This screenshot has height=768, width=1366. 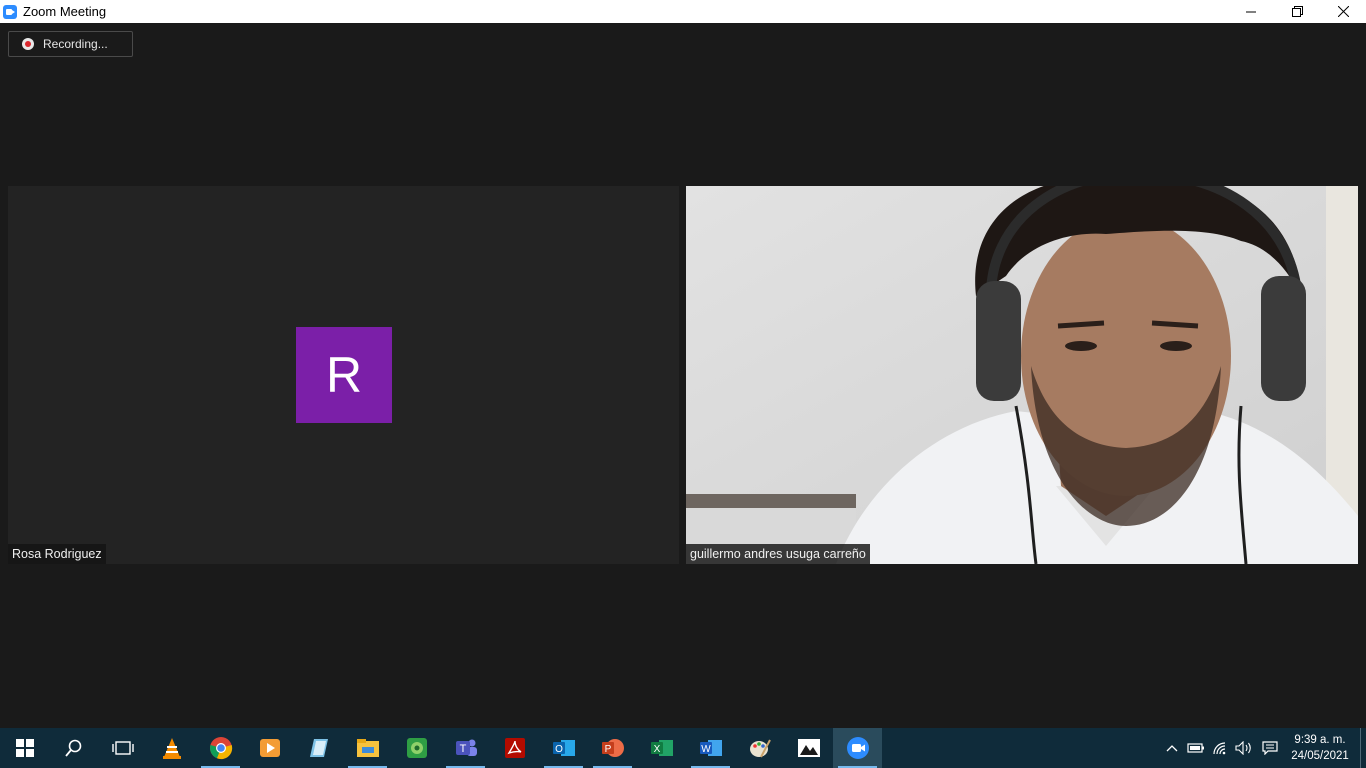 I want to click on show-hidden-icons-button, so click(x=1172, y=748).